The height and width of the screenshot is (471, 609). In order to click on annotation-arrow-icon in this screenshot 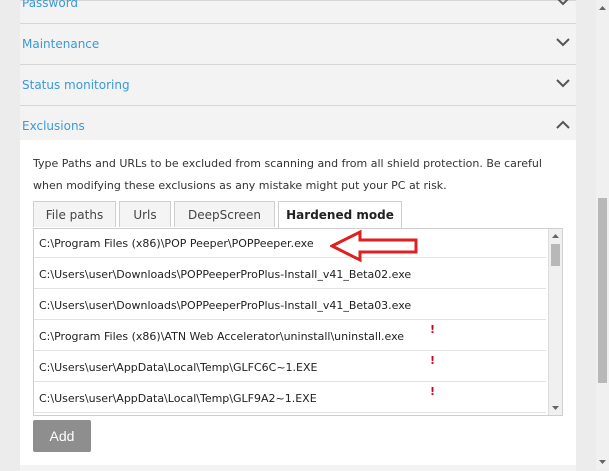, I will do `click(374, 246)`.